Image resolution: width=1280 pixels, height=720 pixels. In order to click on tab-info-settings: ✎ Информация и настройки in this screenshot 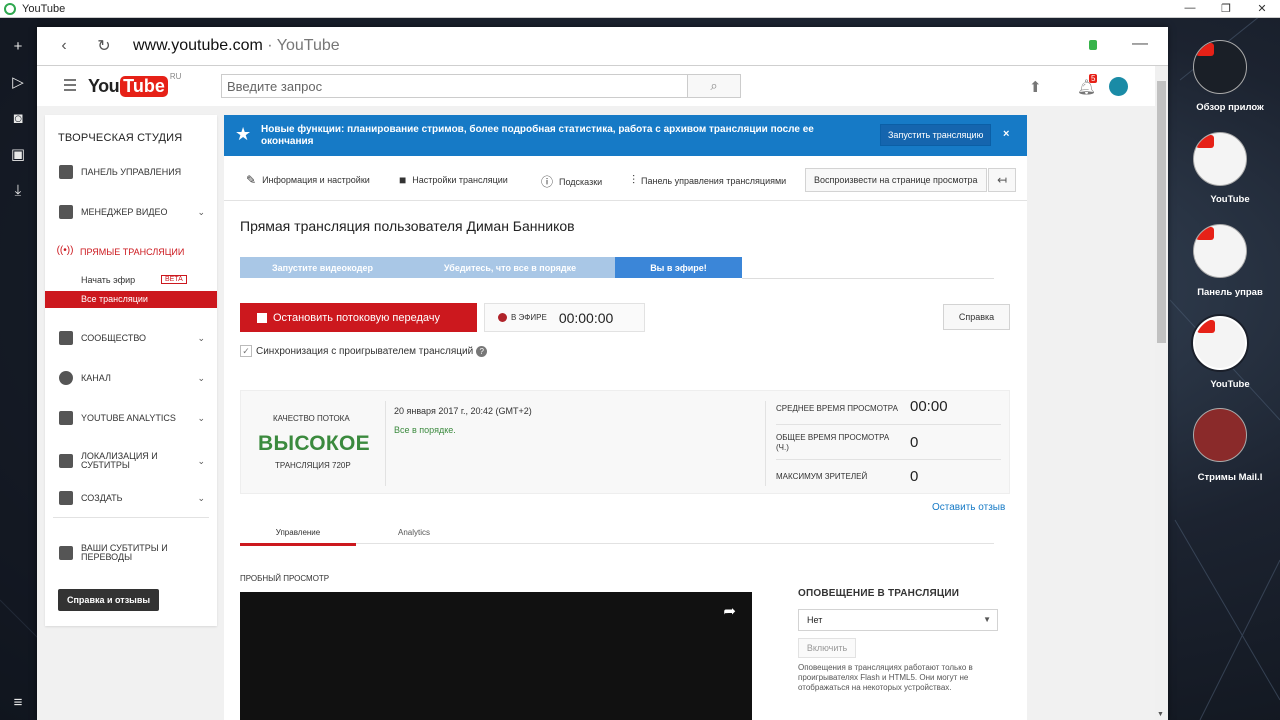, I will do `click(308, 180)`.